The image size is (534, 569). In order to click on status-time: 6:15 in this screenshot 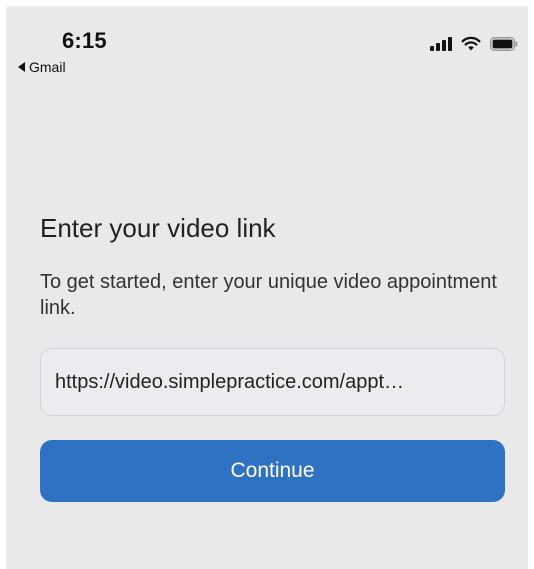, I will do `click(84, 40)`.